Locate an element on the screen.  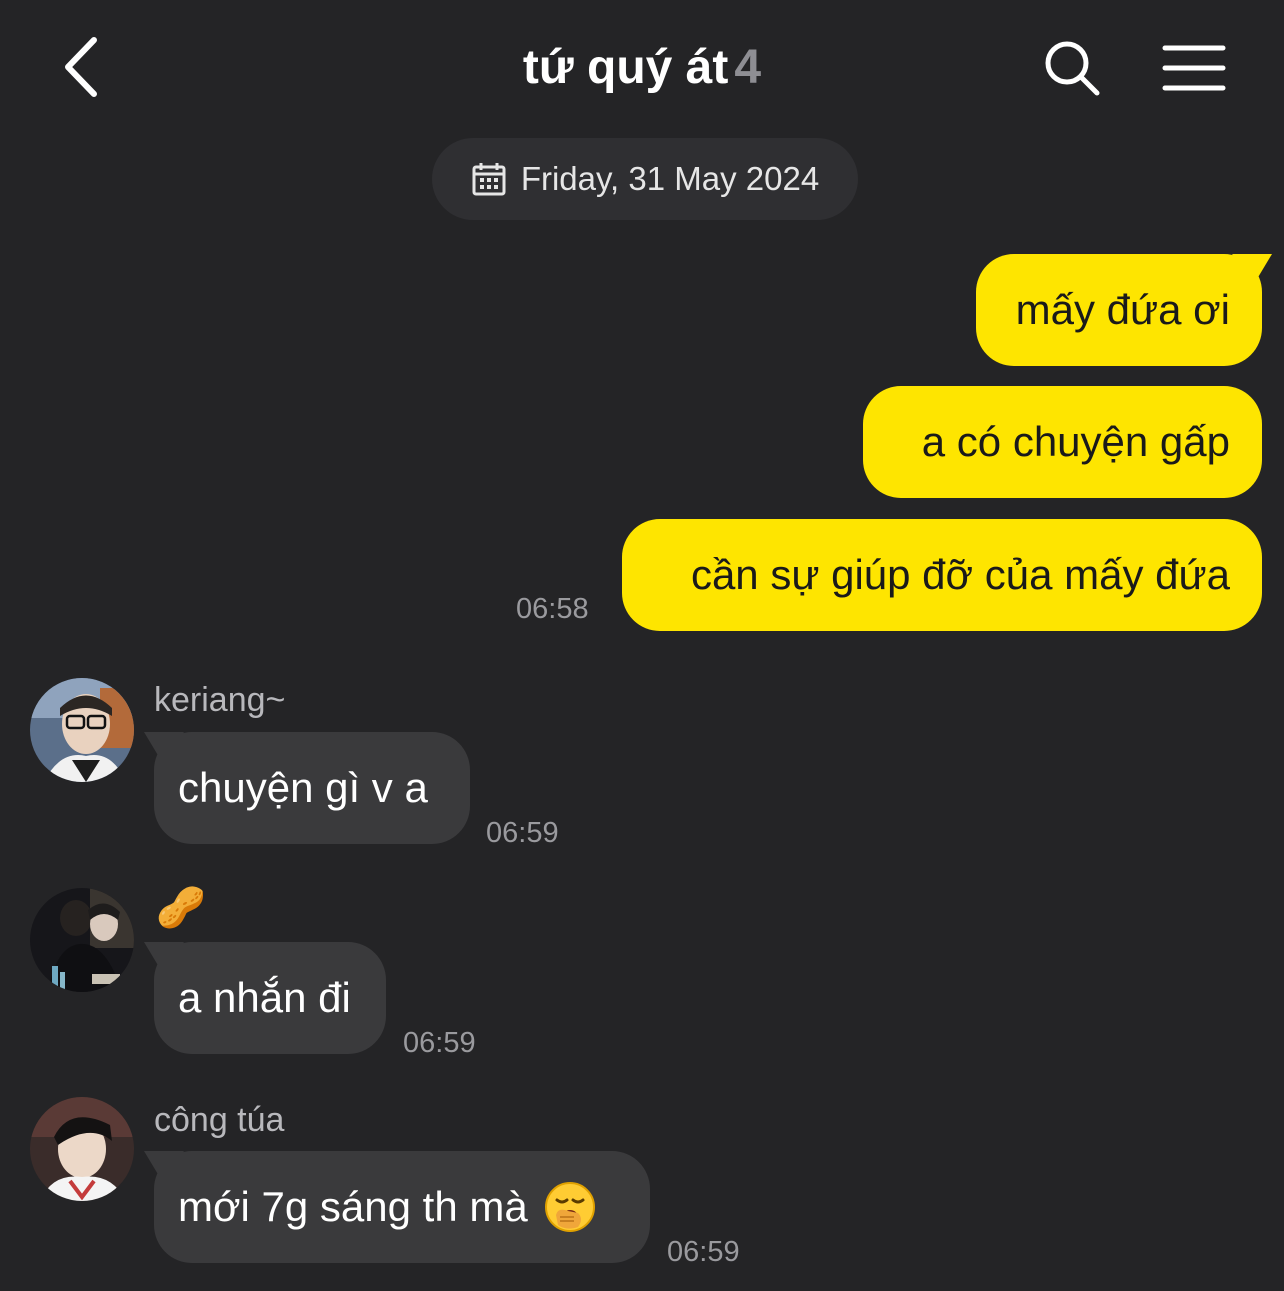
message-text: mấy đứa ơi is located at coordinates (1122, 309).